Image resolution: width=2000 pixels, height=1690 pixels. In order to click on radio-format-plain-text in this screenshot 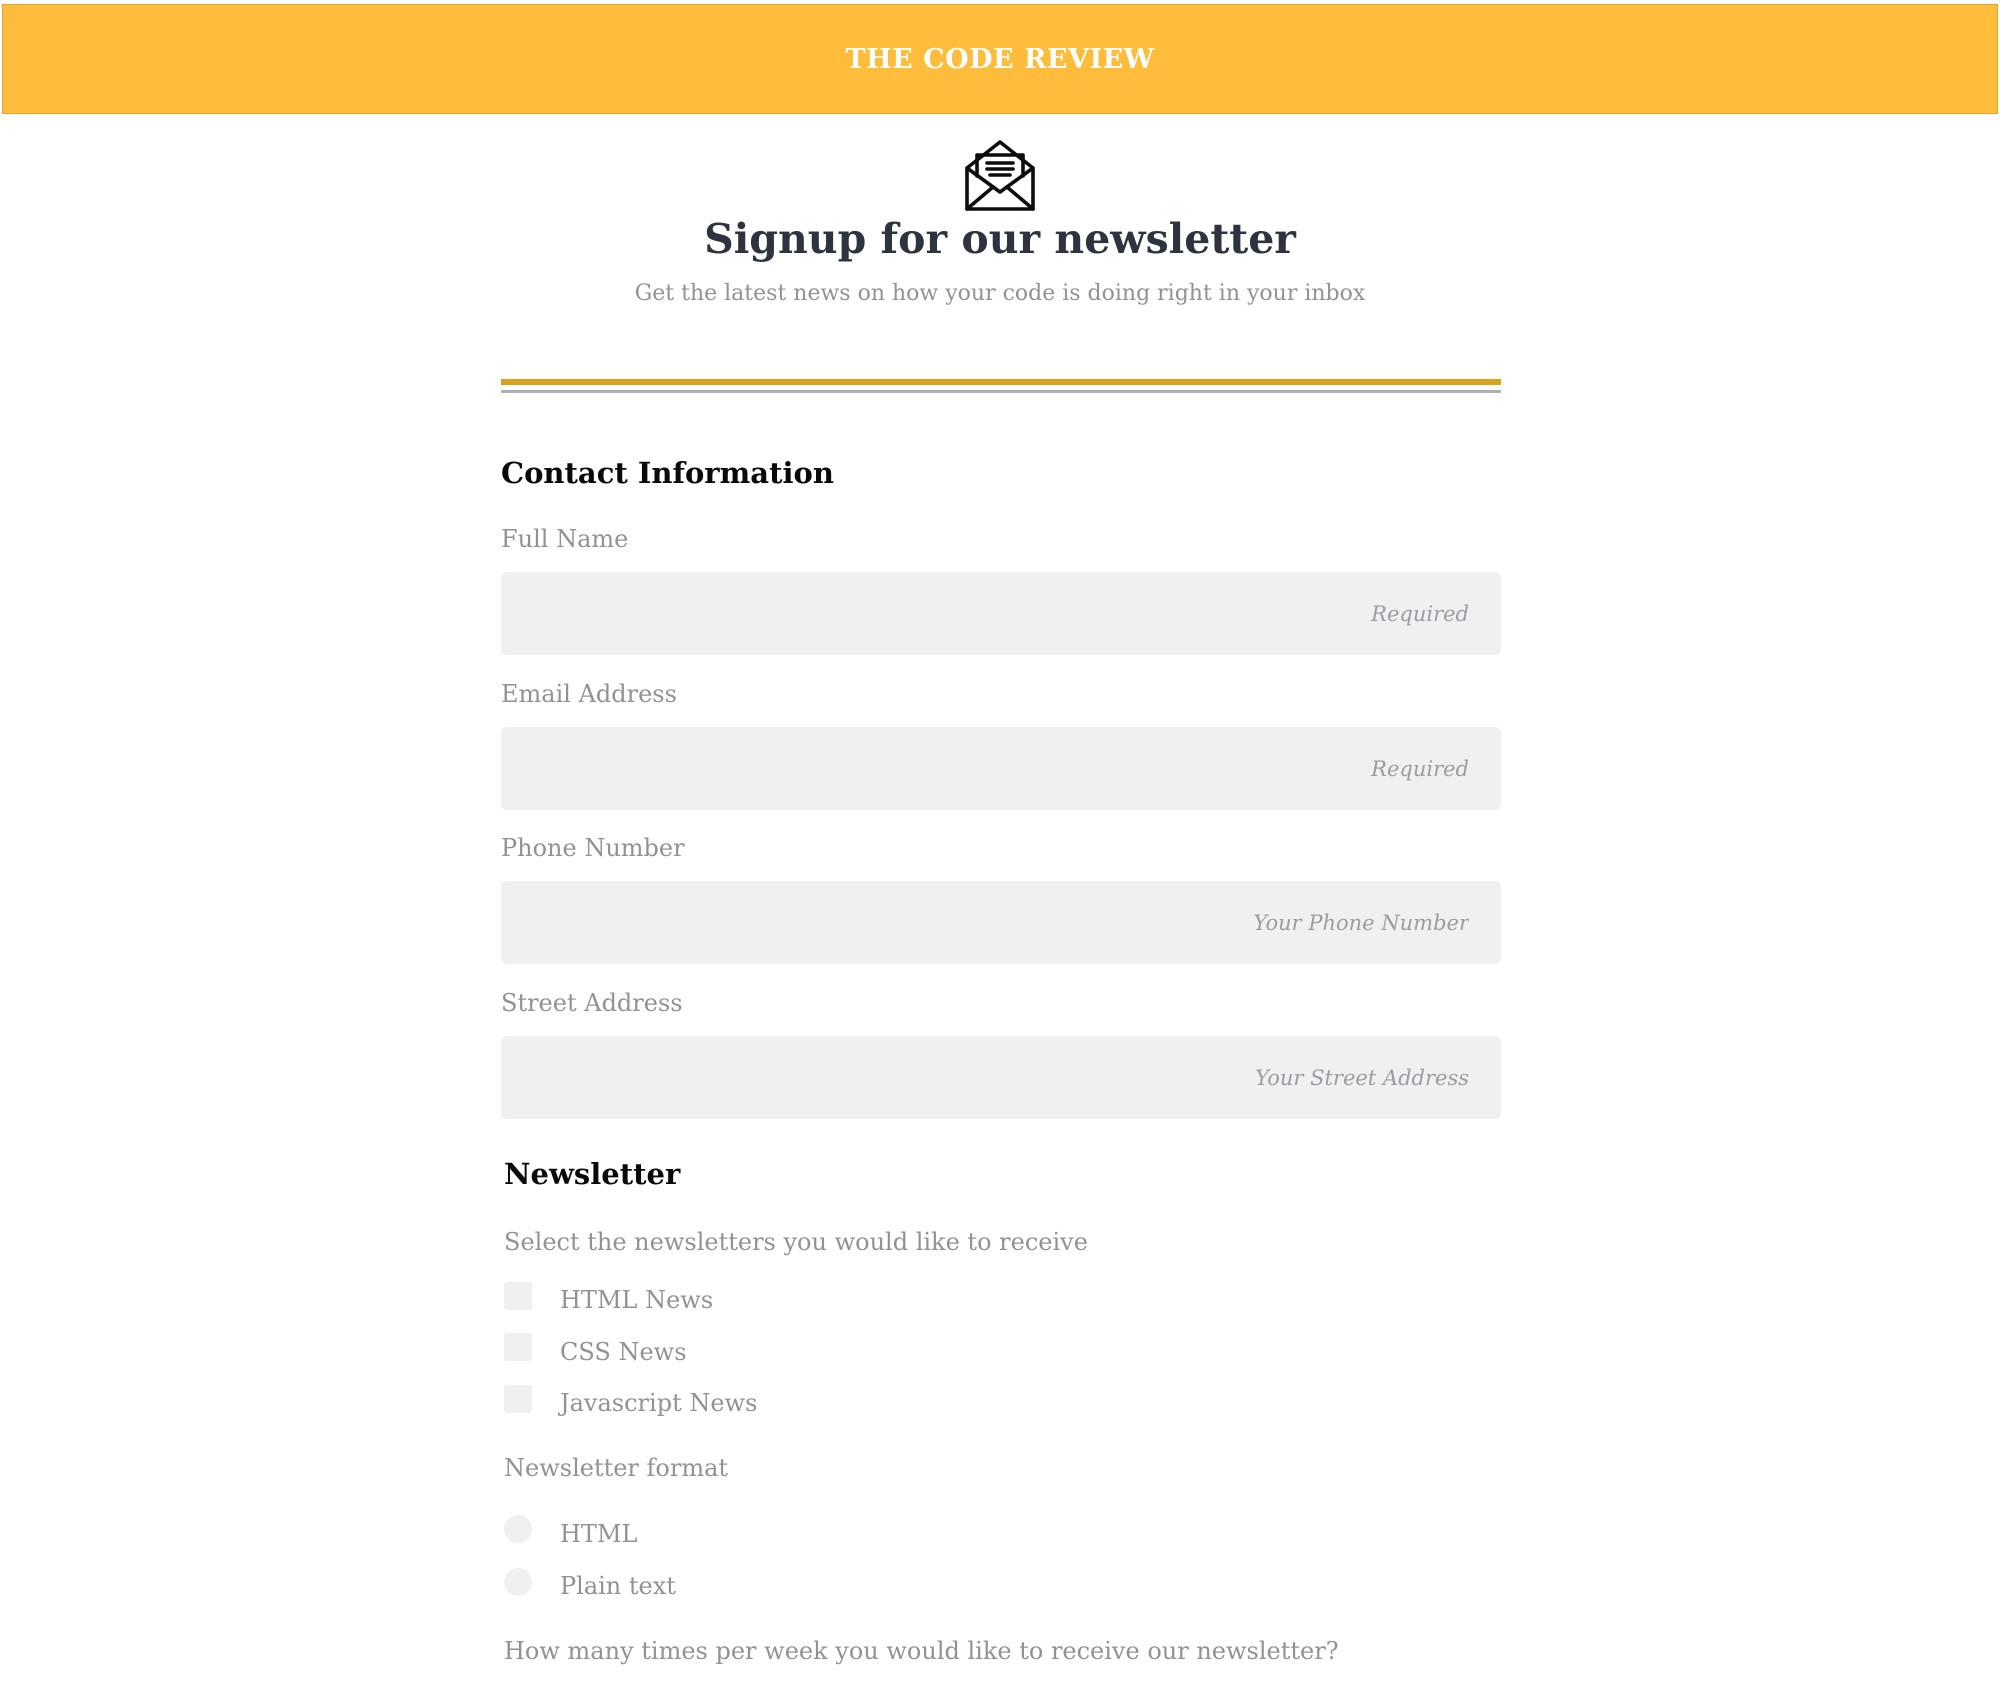, I will do `click(518, 1582)`.